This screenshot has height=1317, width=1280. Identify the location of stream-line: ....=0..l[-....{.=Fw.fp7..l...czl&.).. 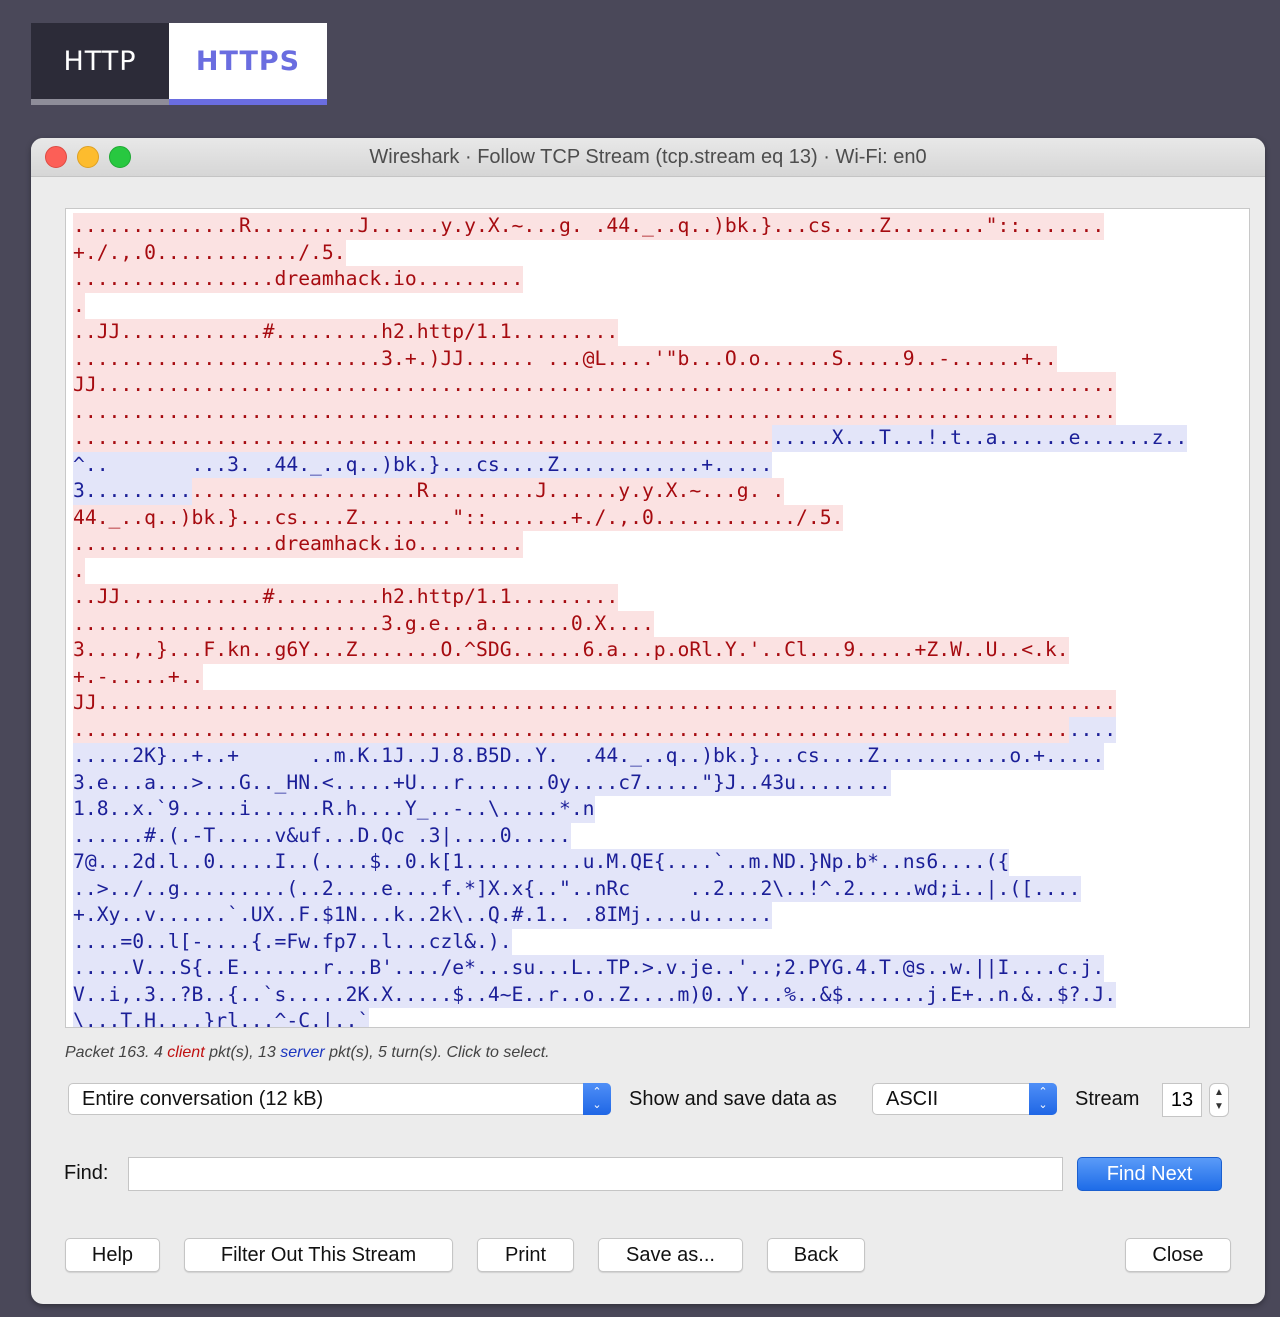
(661, 941).